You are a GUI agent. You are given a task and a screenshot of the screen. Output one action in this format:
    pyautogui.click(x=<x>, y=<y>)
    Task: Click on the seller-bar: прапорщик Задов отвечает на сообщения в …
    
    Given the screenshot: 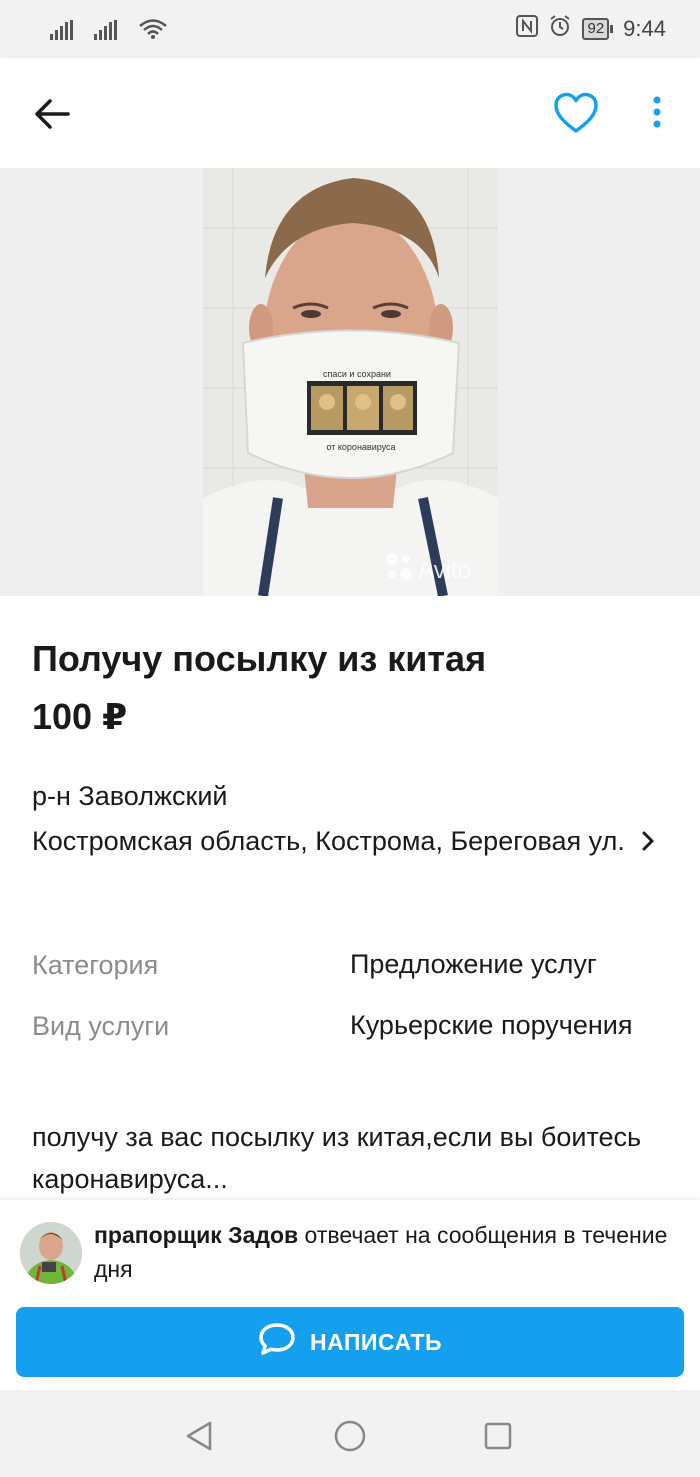 What is the action you would take?
    pyautogui.click(x=350, y=1295)
    